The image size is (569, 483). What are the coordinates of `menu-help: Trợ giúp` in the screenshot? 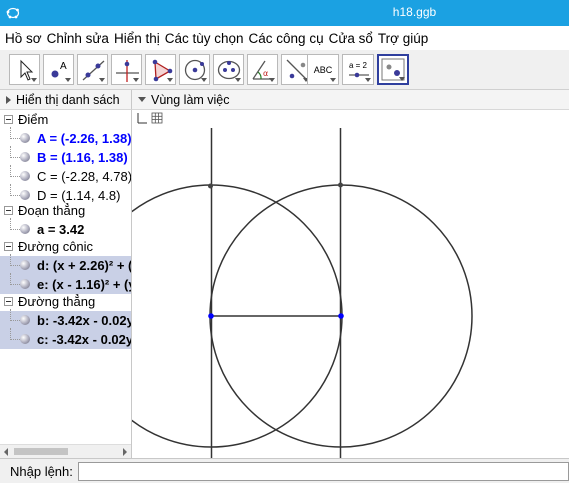 It's located at (403, 38).